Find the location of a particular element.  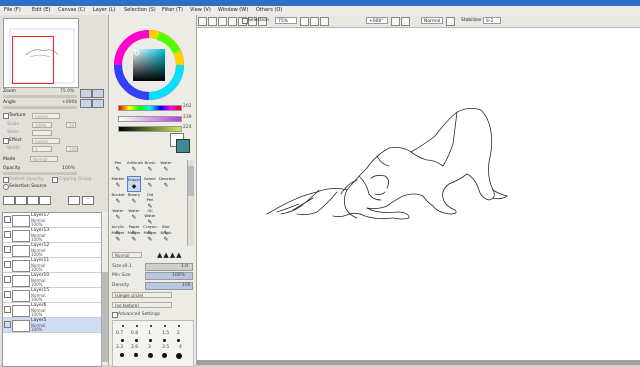

brush-shape-select: (simple circle) is located at coordinates (142, 295).